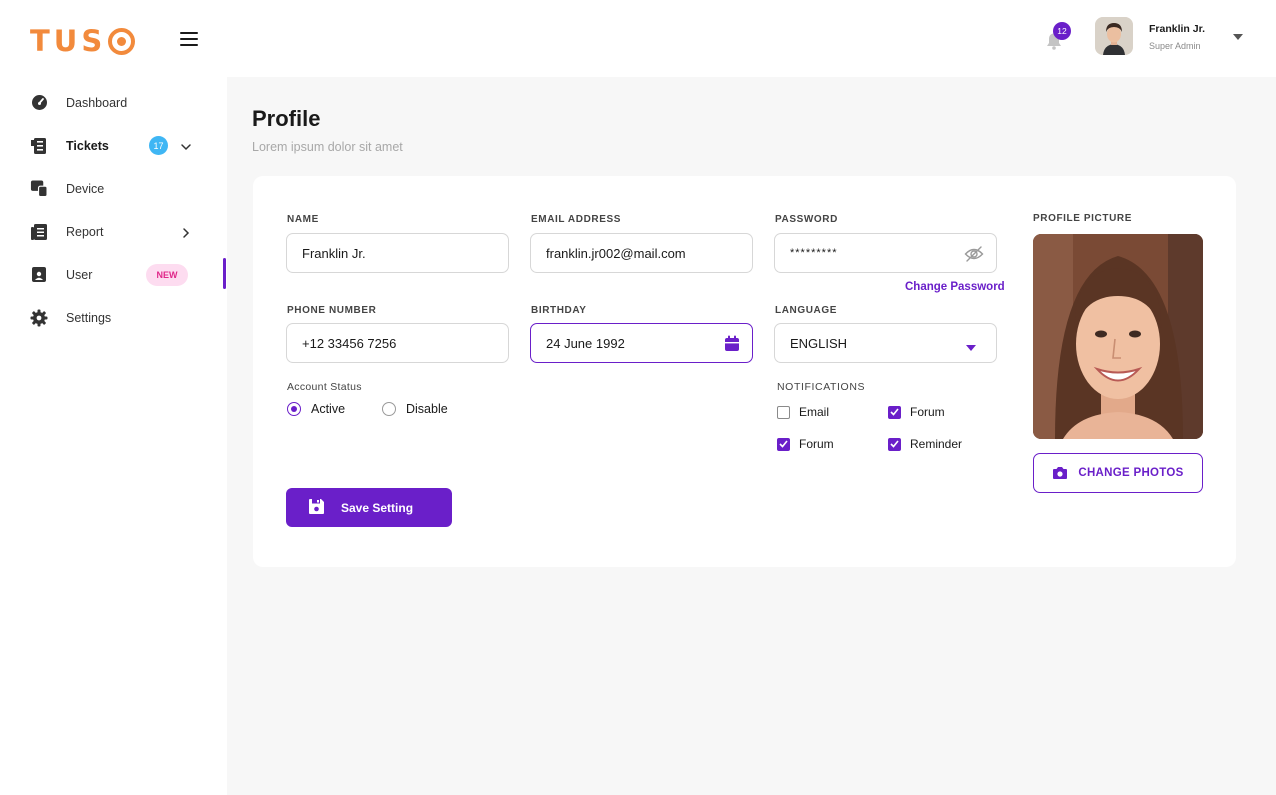  Describe the element at coordinates (97, 102) in the screenshot. I see `sidebar-item-label: Dashboard` at that location.